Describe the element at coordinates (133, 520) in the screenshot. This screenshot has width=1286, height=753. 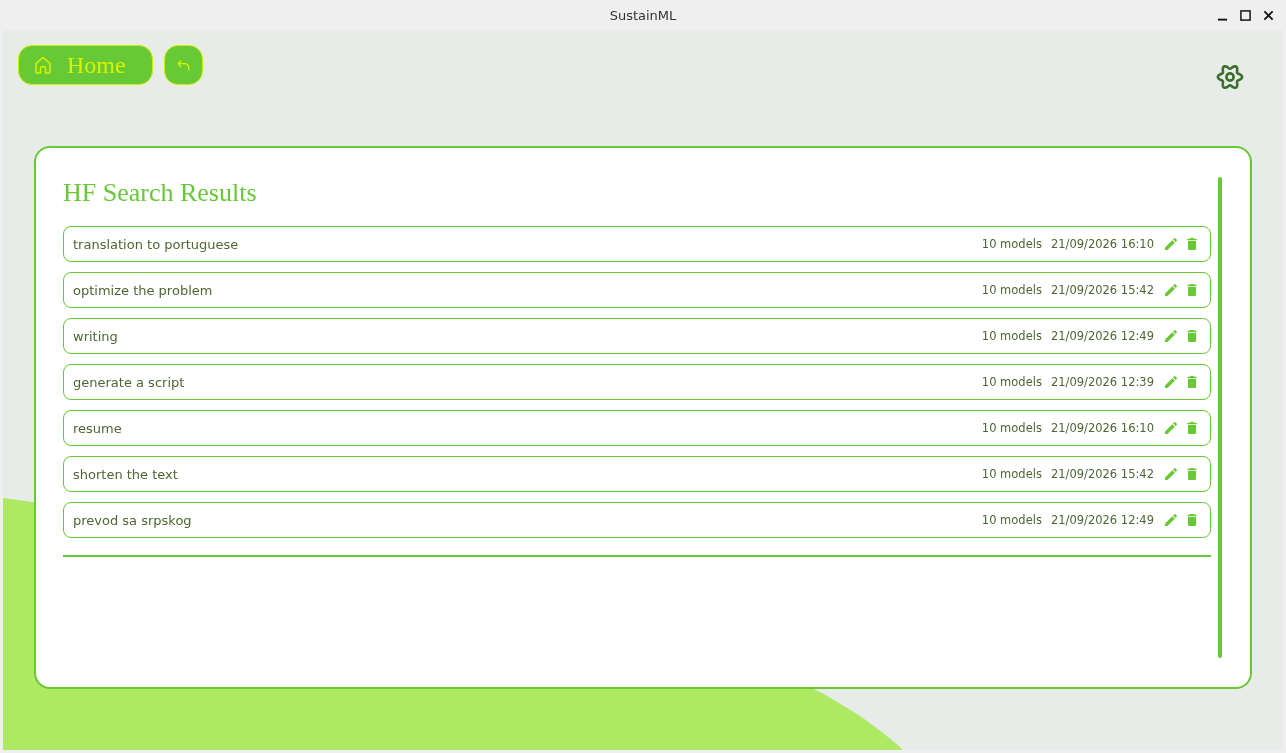
I see `query-text: prevod sa srpskog` at that location.